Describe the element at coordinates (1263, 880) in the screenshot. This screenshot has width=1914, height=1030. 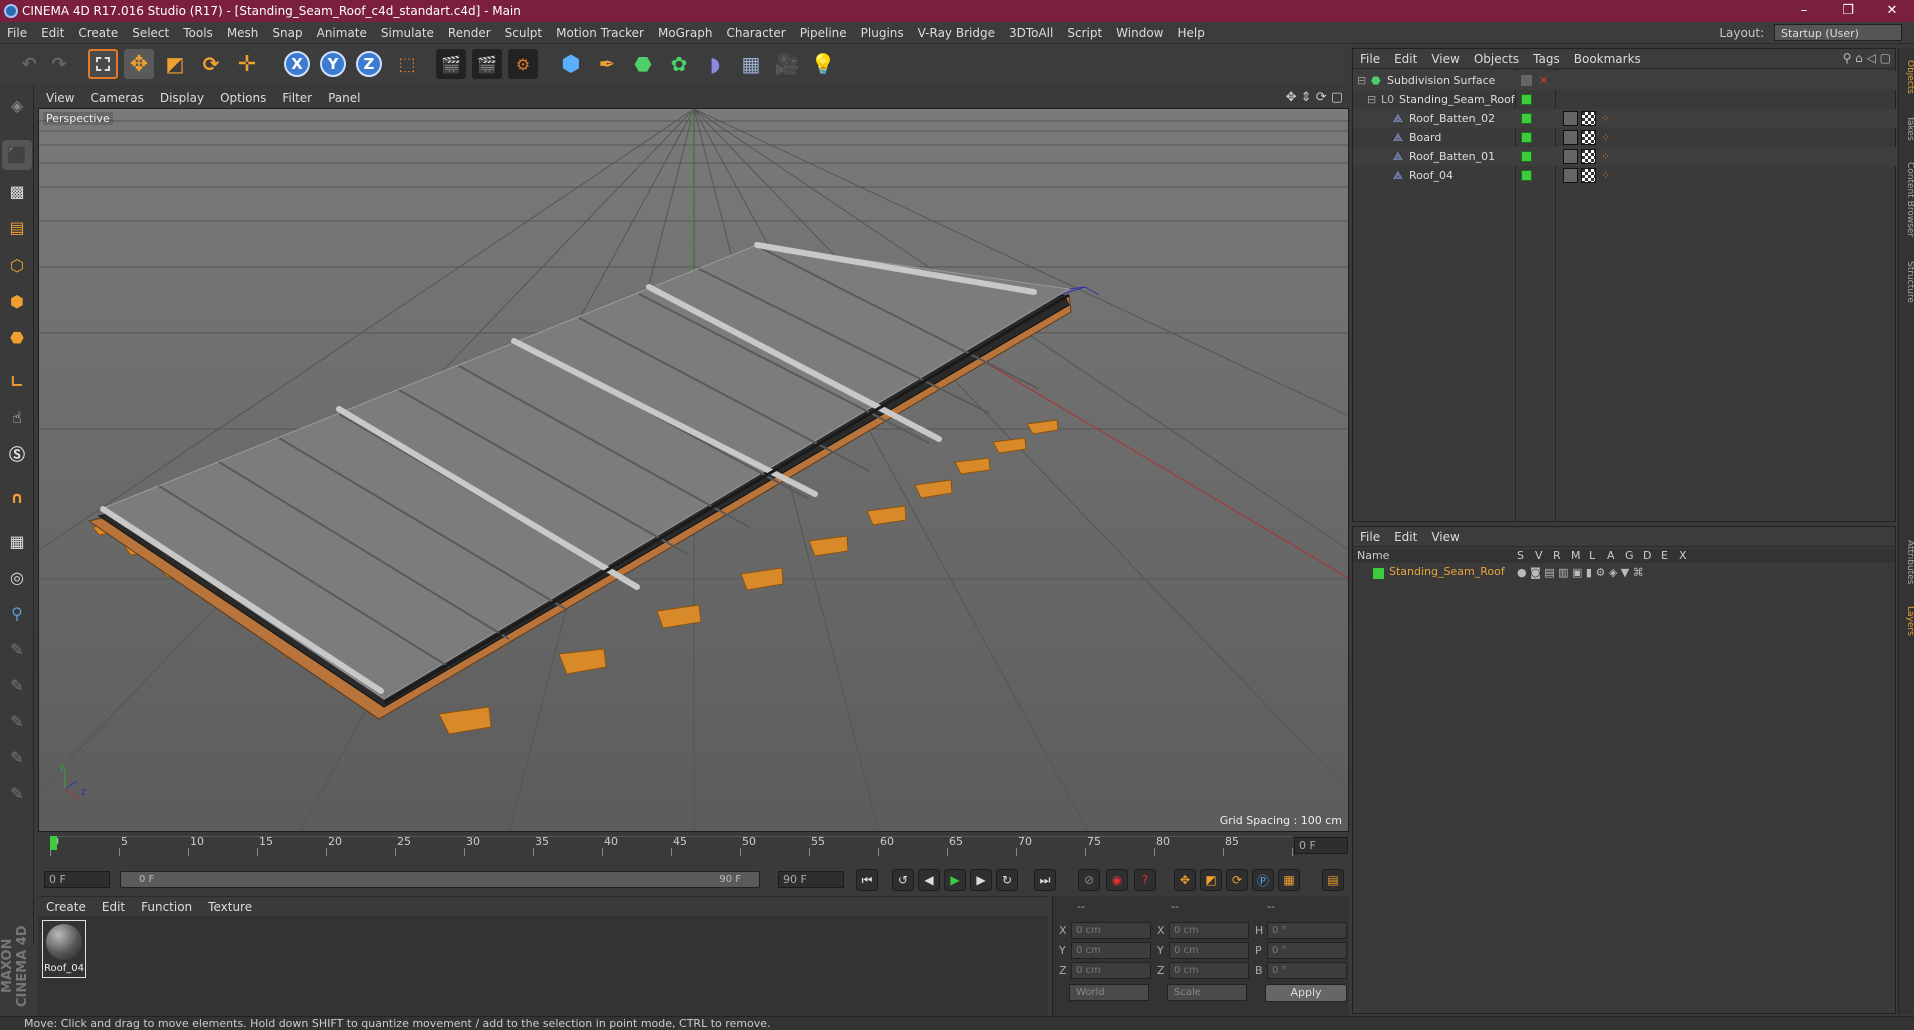
I see `parameter-key-icon: Ⓟ` at that location.